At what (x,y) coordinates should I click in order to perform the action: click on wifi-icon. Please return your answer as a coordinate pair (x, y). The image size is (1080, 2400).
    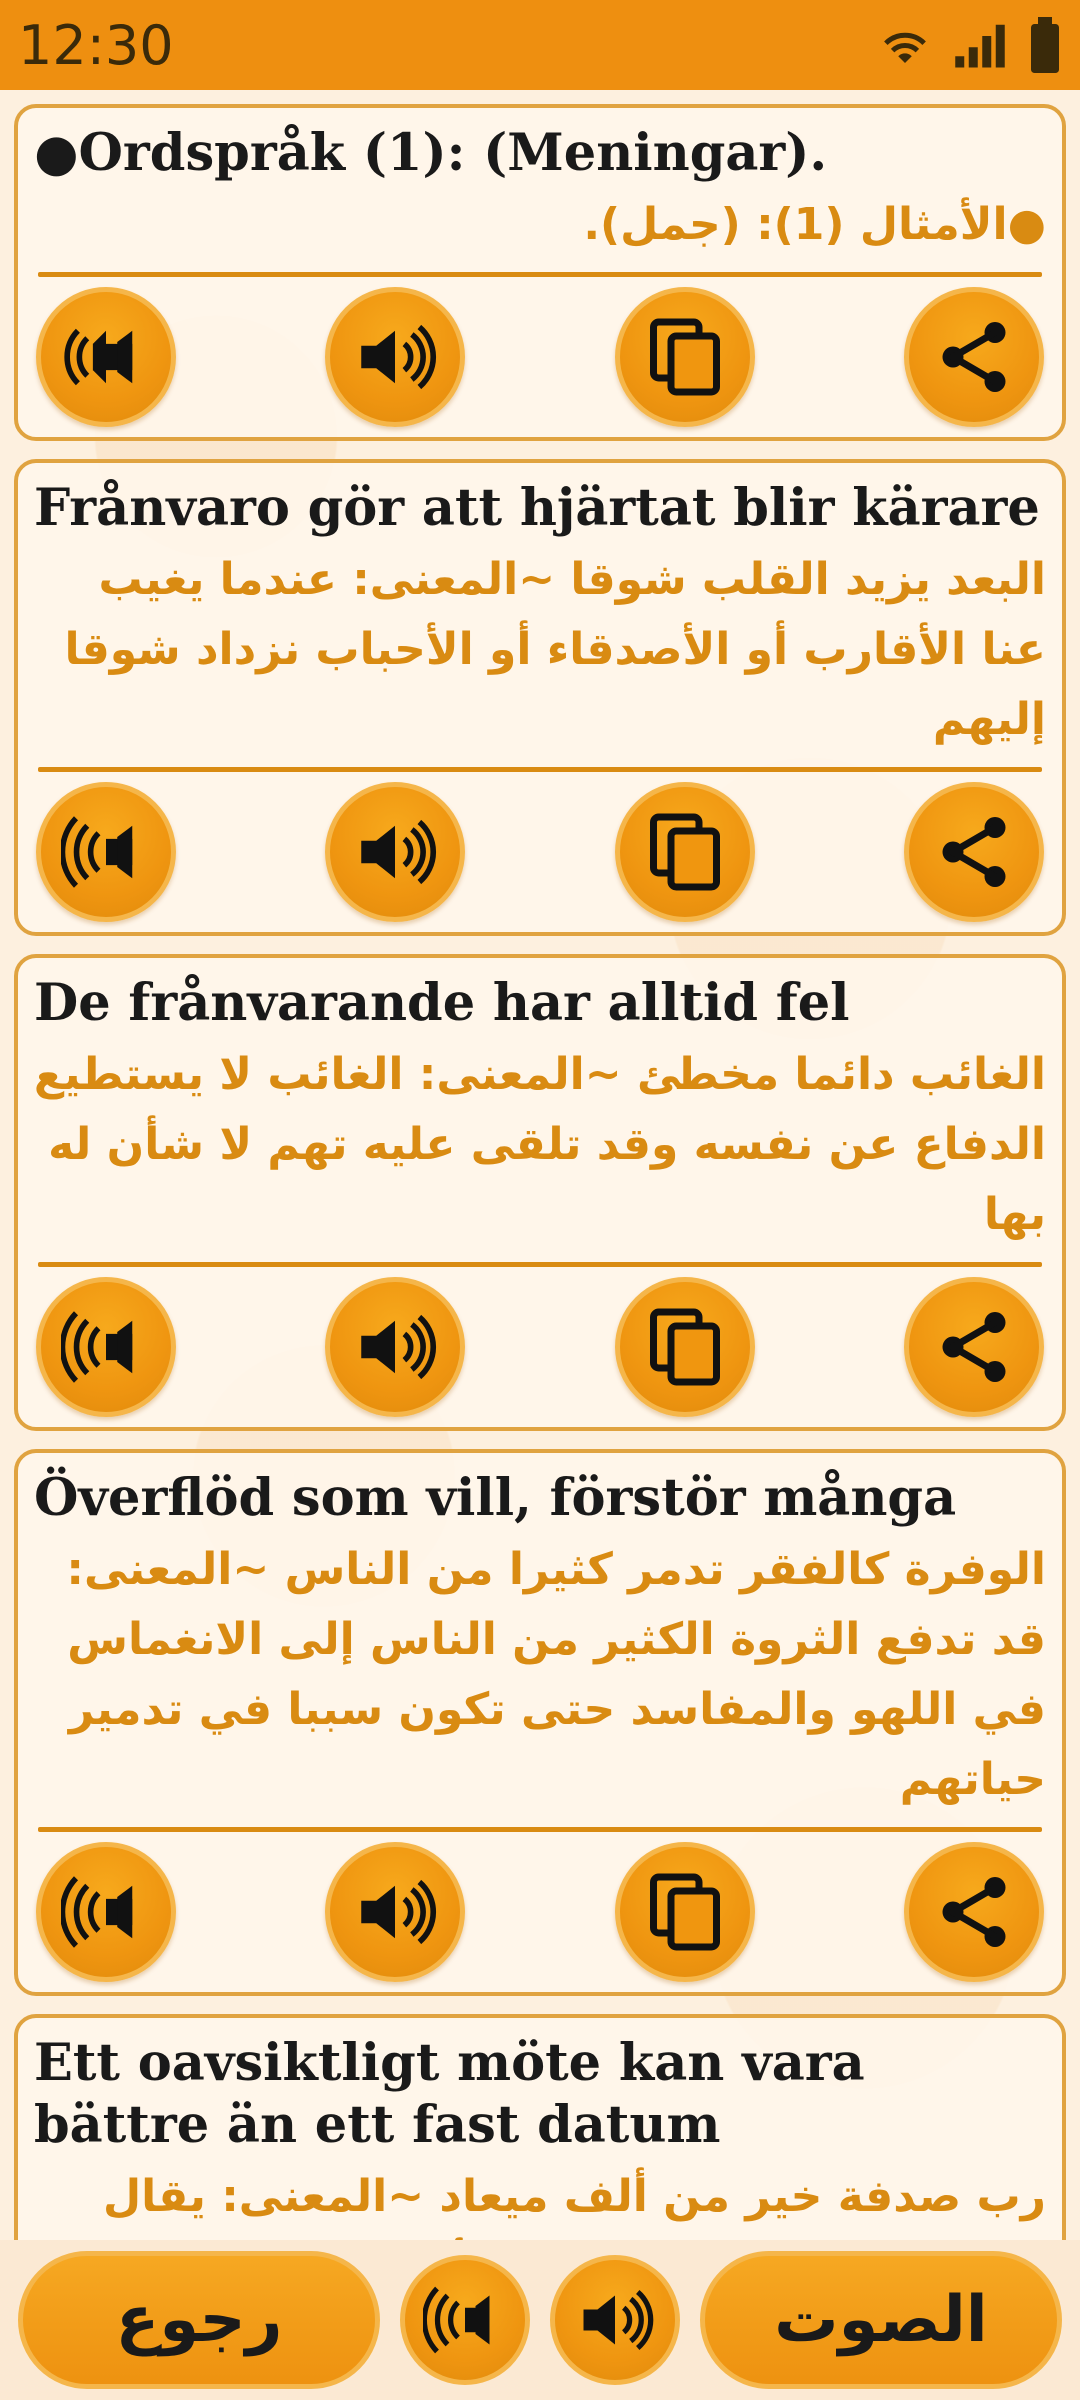
    Looking at the image, I should click on (905, 47).